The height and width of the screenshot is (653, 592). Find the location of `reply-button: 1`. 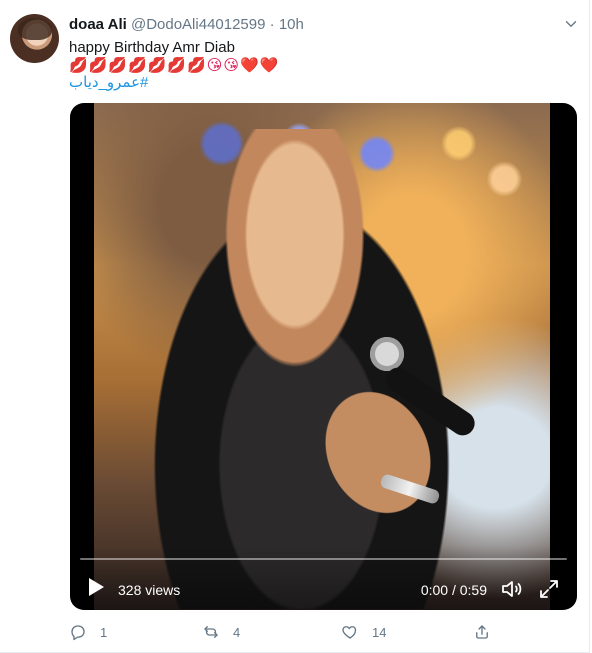

reply-button: 1 is located at coordinates (88, 632).